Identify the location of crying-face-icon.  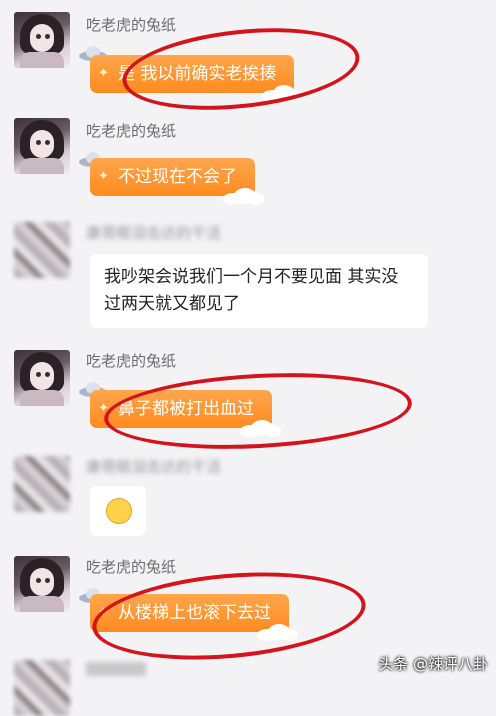
(119, 511).